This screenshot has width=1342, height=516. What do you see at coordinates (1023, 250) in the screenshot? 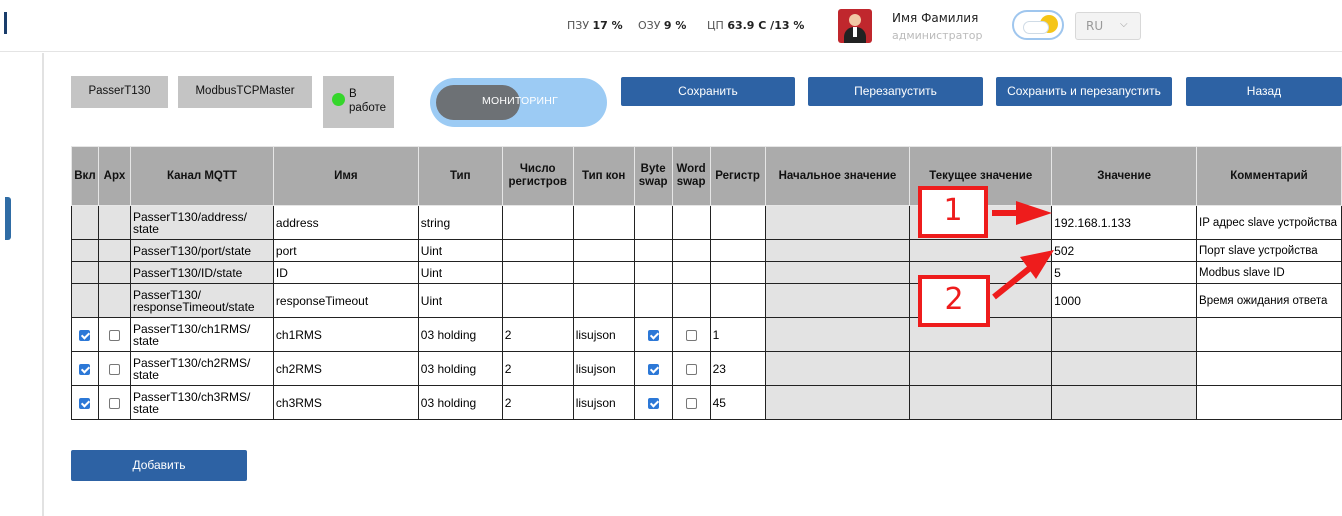
I see `annotation-arrows` at bounding box center [1023, 250].